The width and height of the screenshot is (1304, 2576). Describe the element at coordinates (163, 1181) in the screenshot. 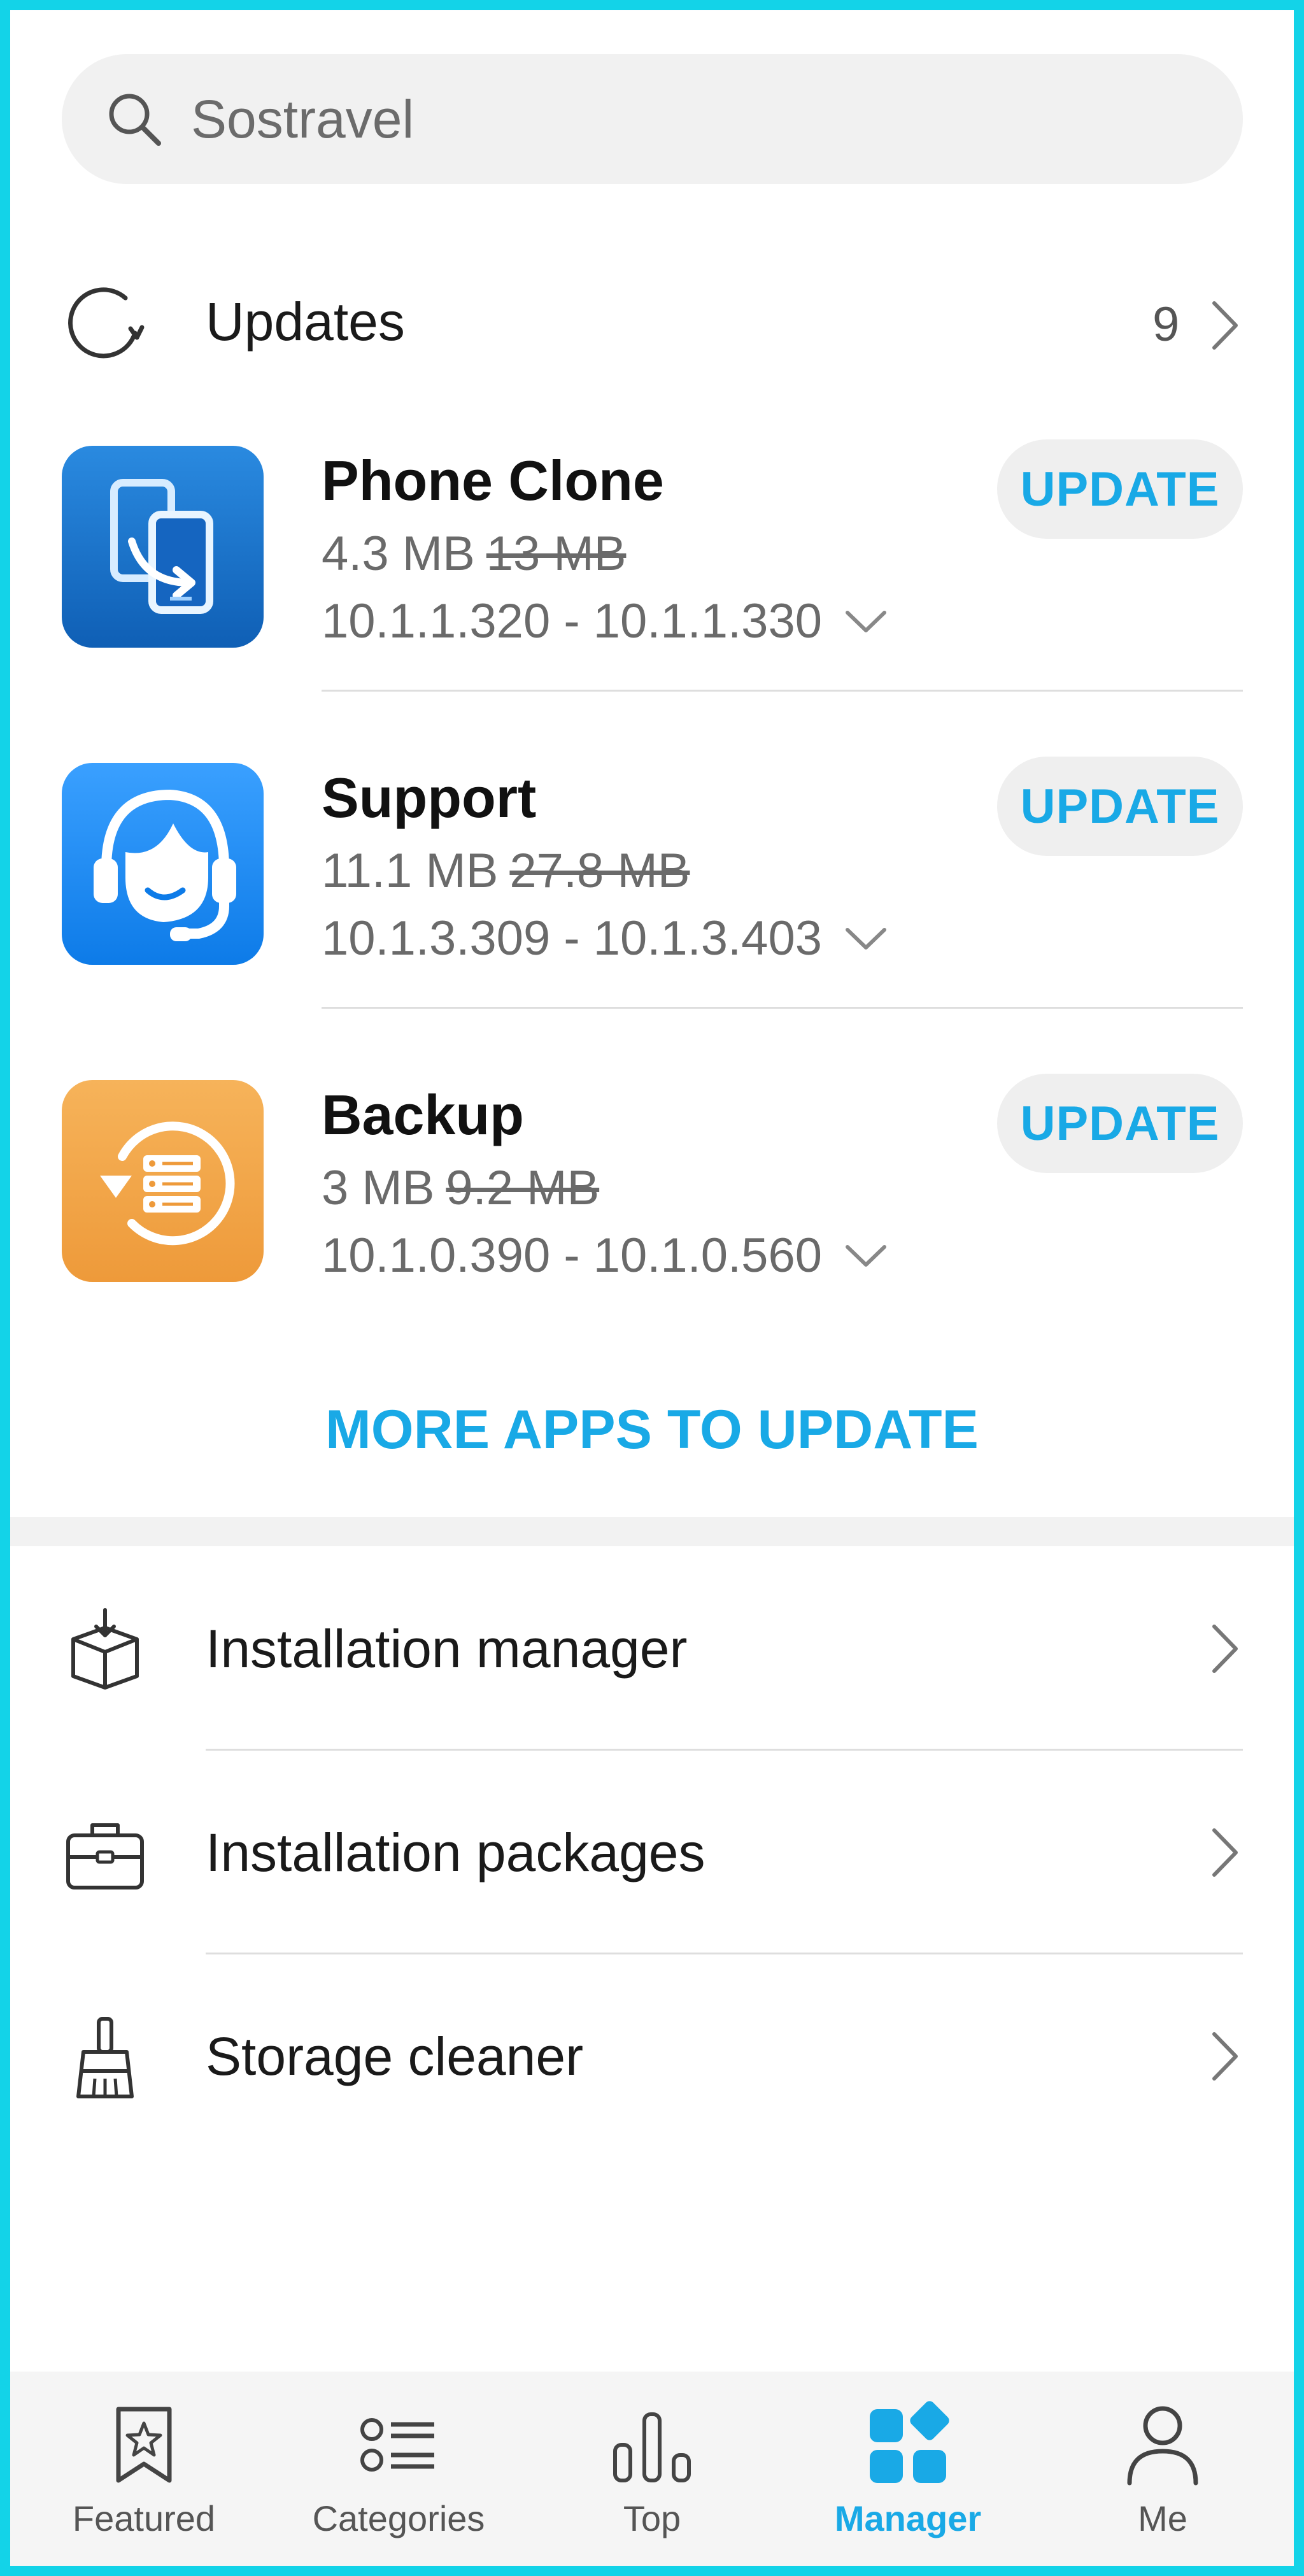

I see `backup-app-icon` at that location.